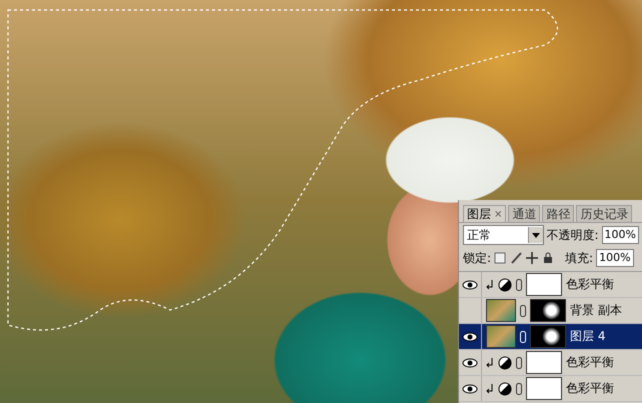 This screenshot has width=642, height=403. What do you see at coordinates (477, 258) in the screenshot?
I see `lock-label: 锁定:` at bounding box center [477, 258].